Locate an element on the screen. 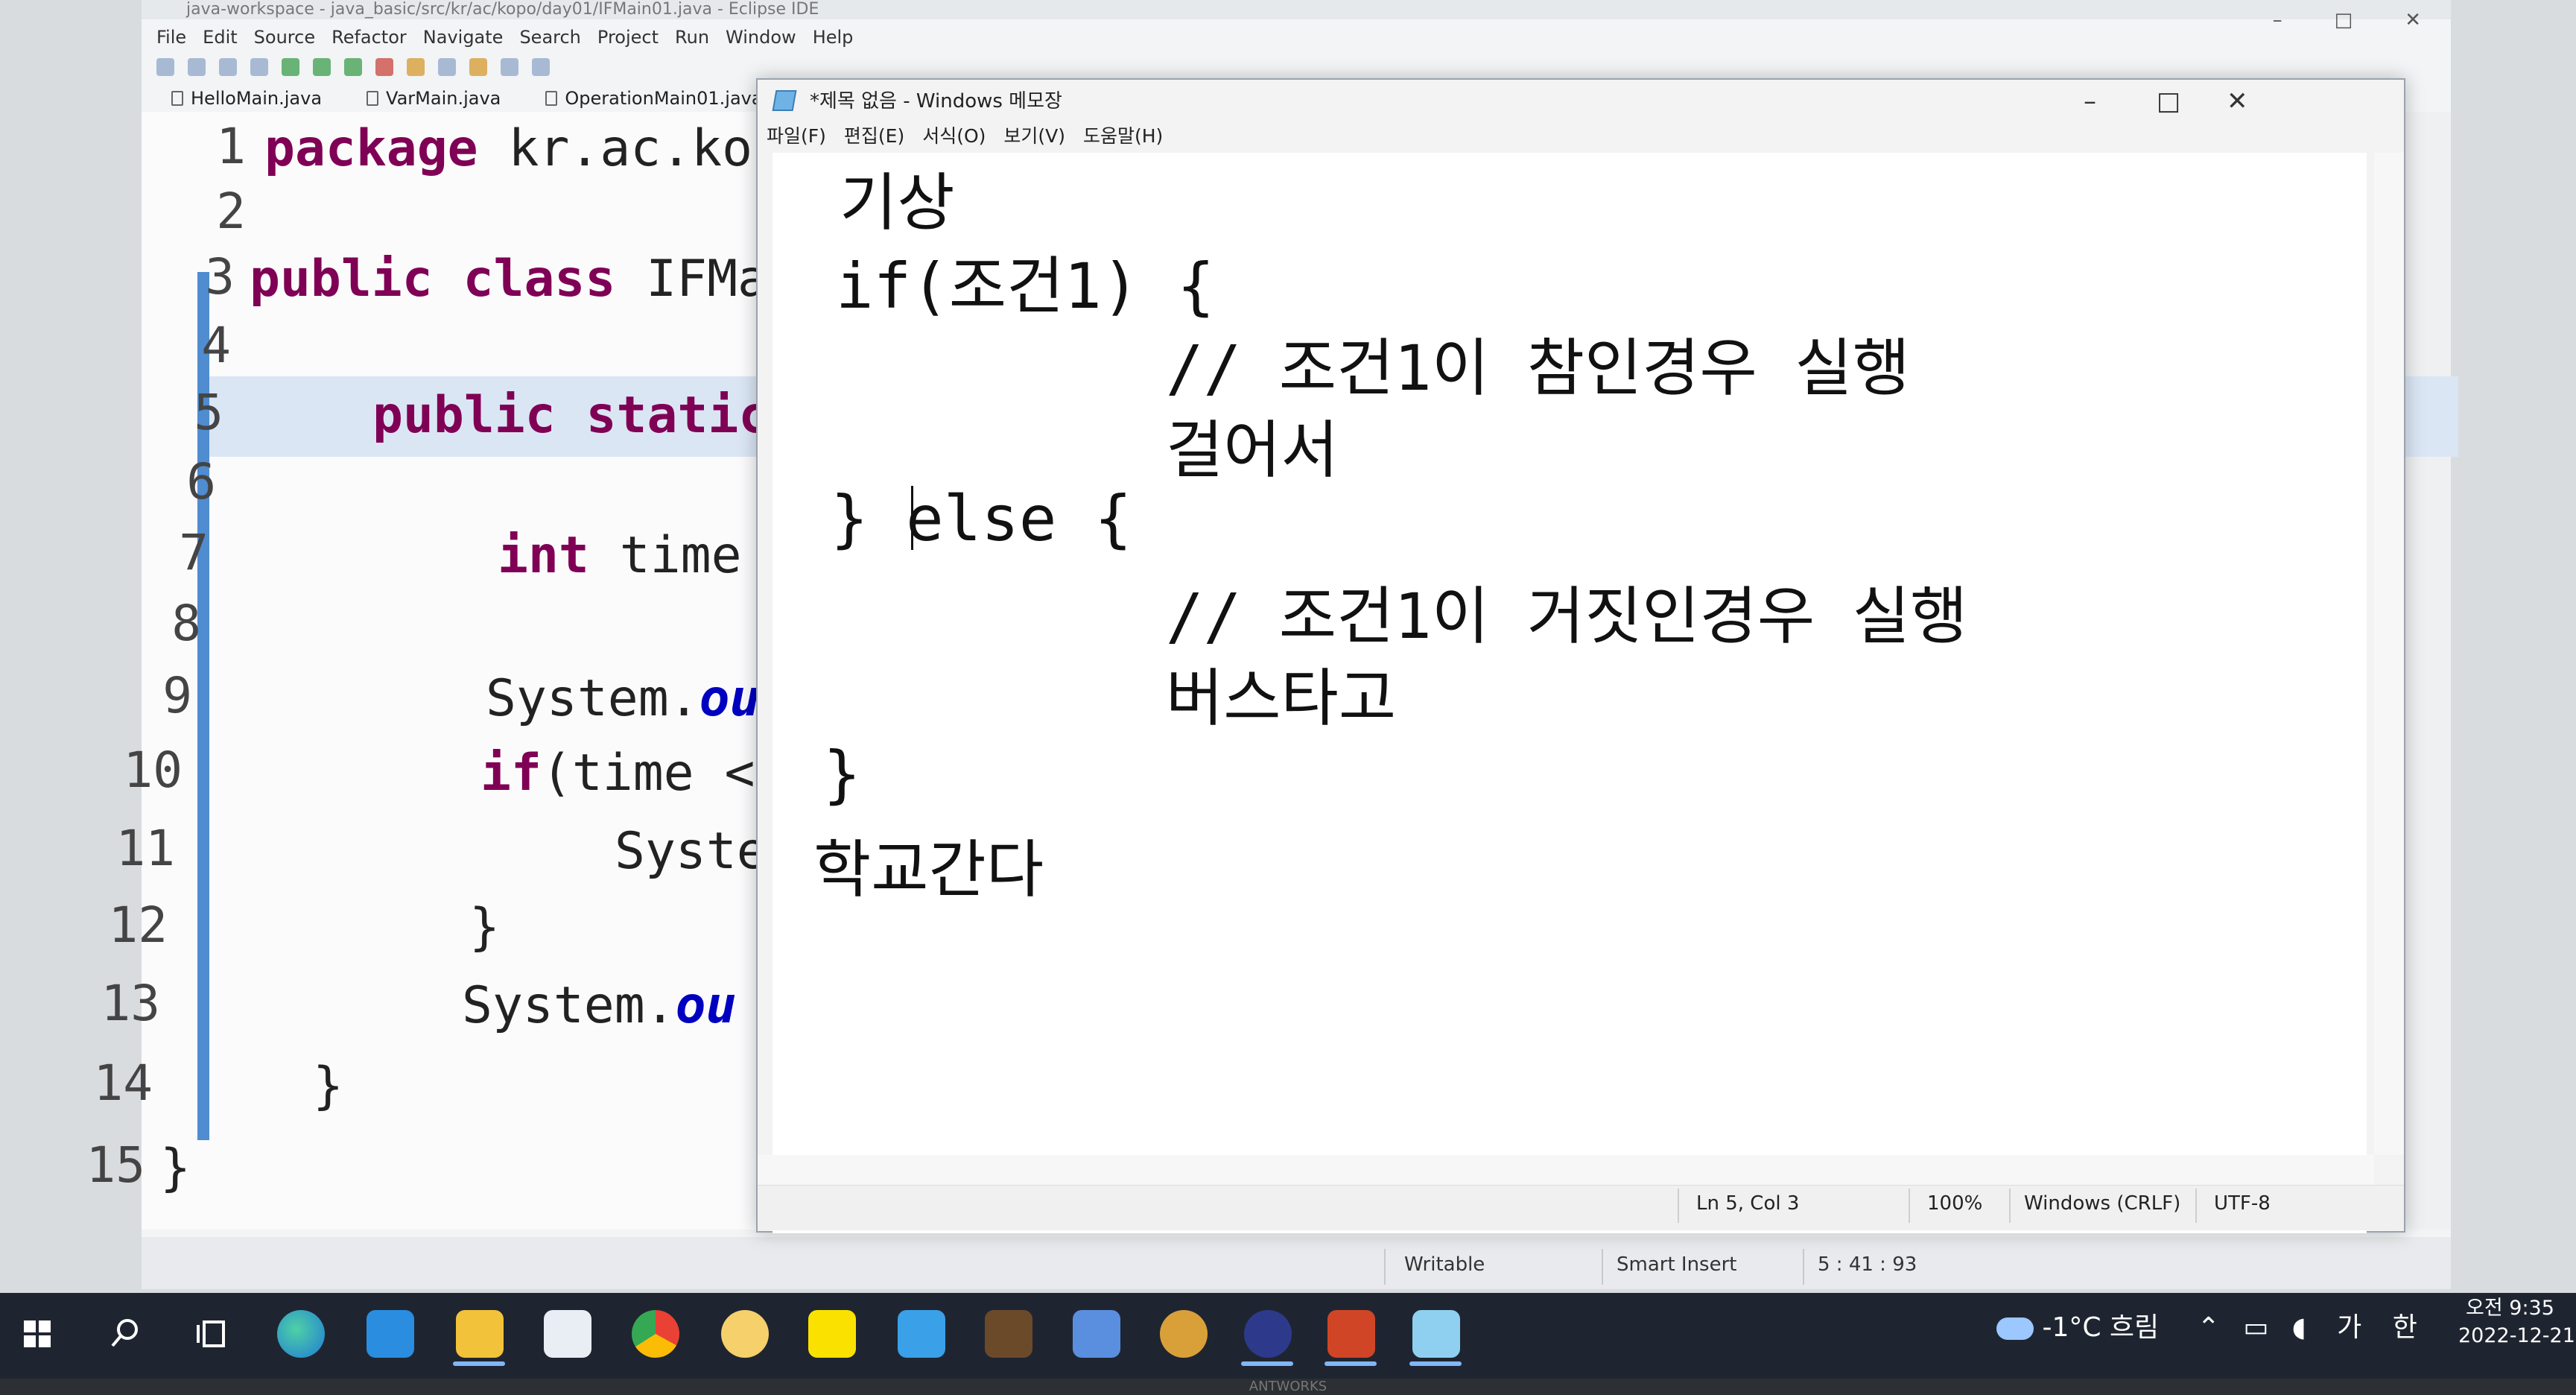 The height and width of the screenshot is (1395, 2576). notepad-icon is located at coordinates (1436, 1334).